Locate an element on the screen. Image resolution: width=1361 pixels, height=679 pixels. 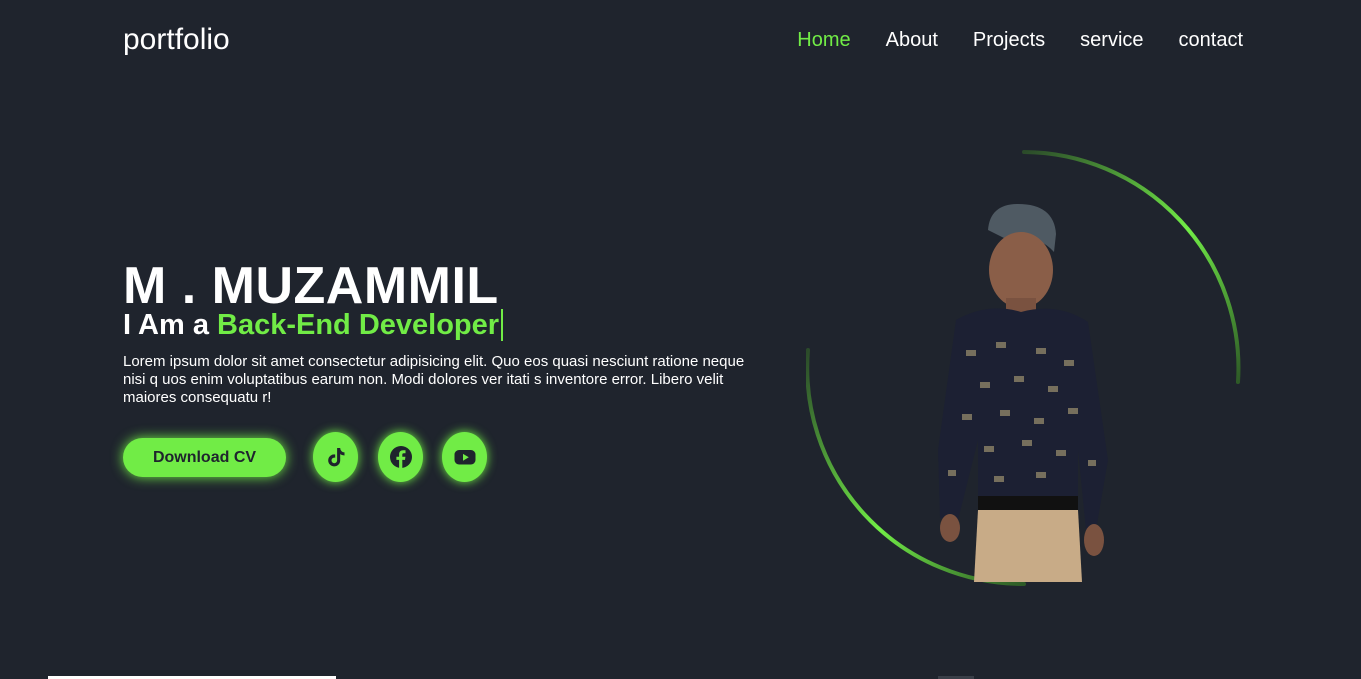
facebook-link is located at coordinates (400, 457).